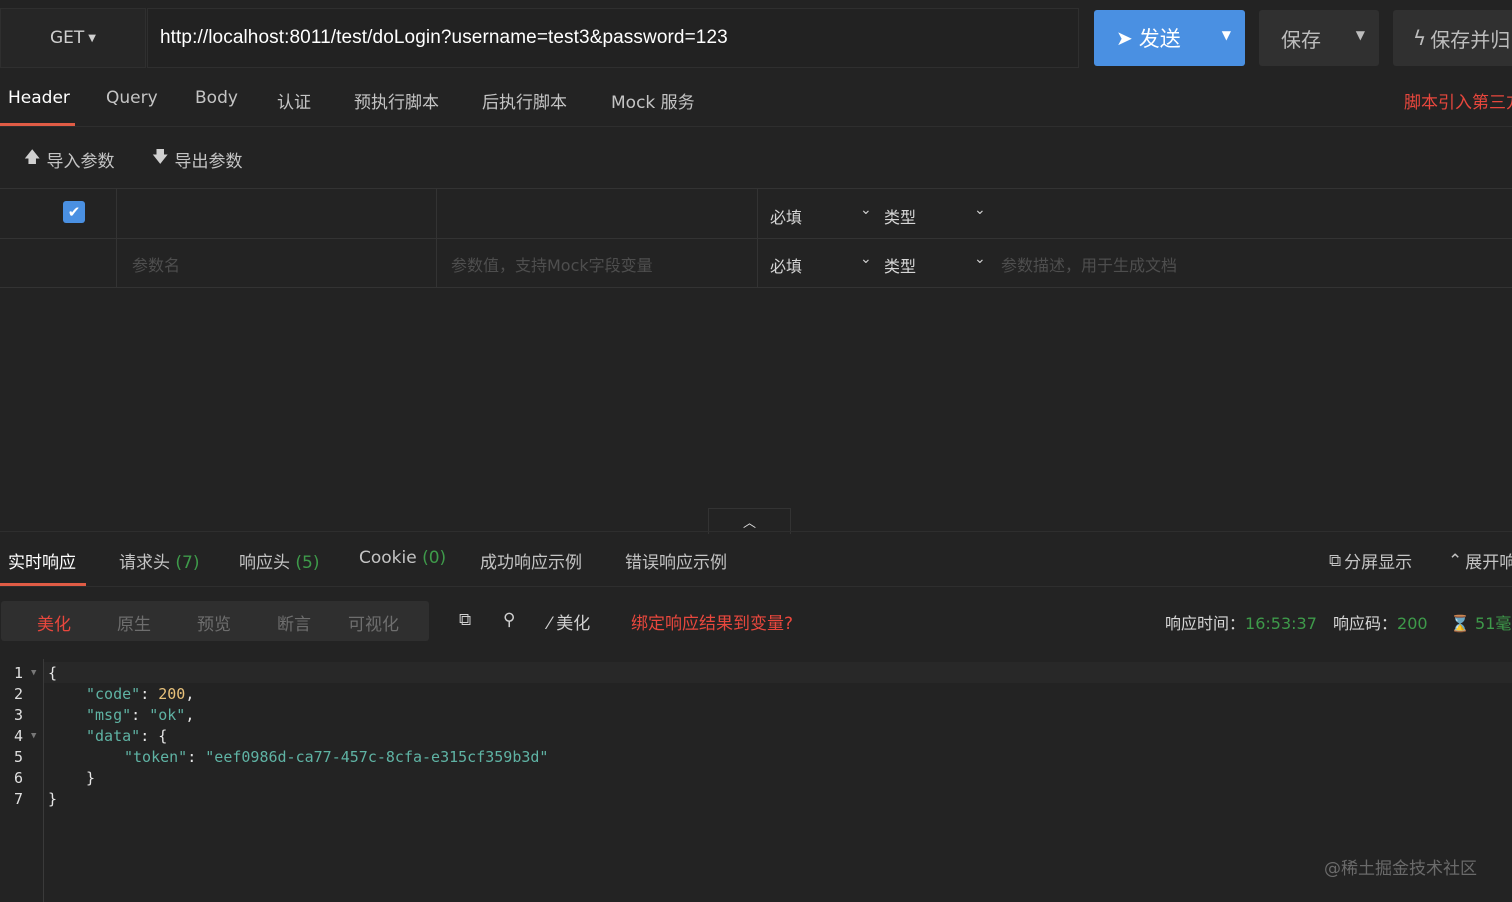  I want to click on send-icon: ➤, so click(1124, 38).